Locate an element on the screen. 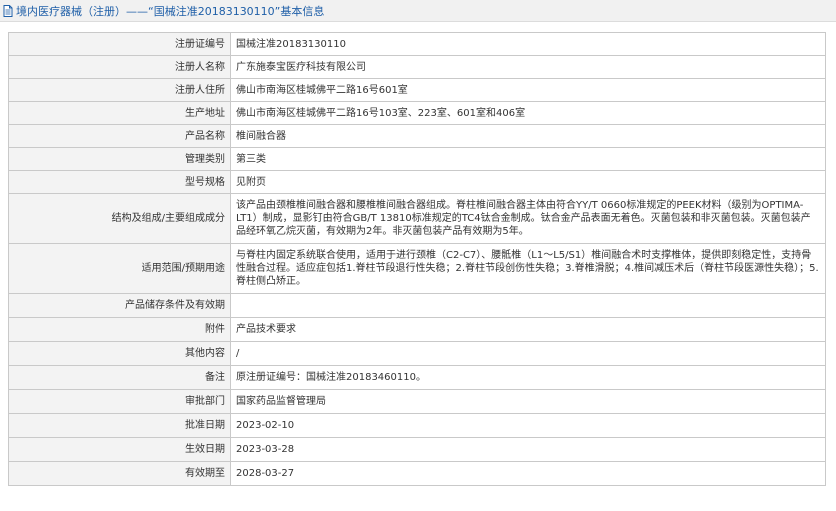 The height and width of the screenshot is (511, 836). table-row: 生产地址 佛山市南海区桂城佛平二路16号103室、223室、601室和406室 is located at coordinates (417, 113).